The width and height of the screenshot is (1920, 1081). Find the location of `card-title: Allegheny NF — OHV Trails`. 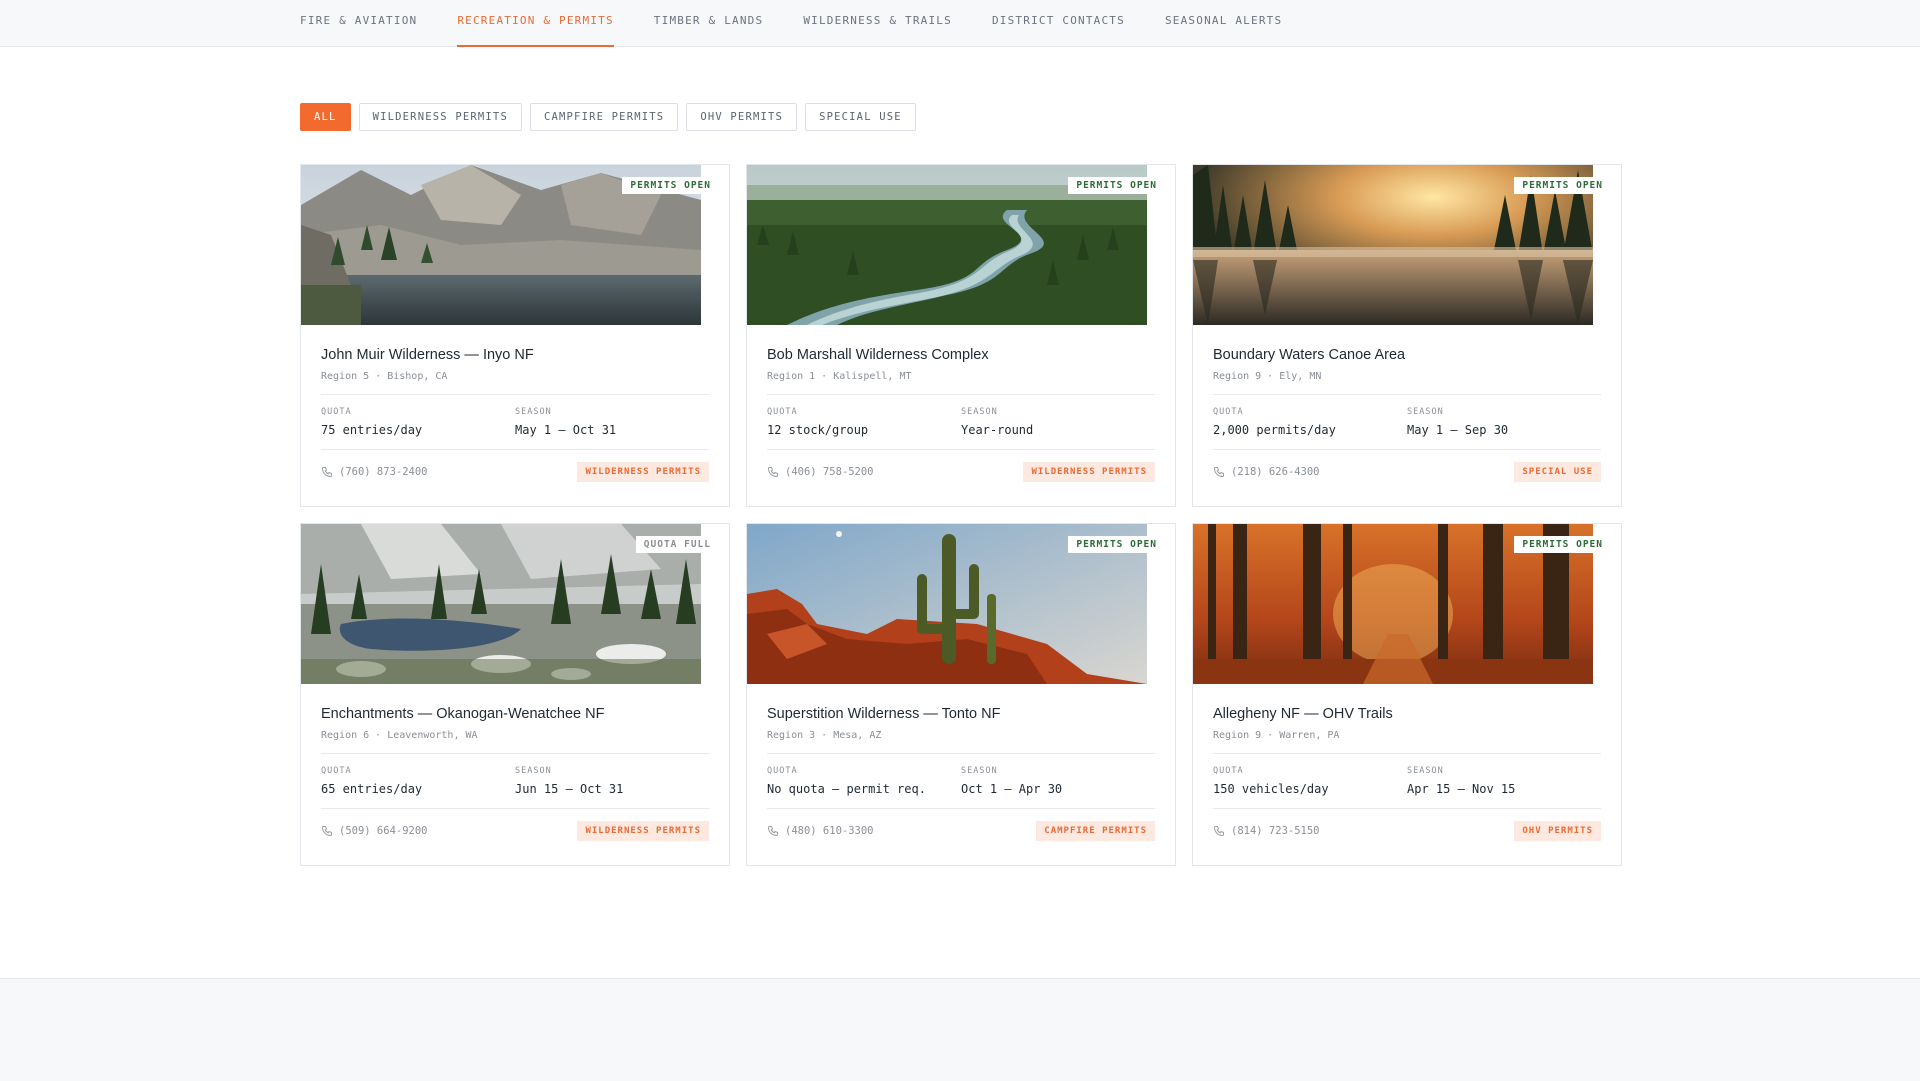

card-title: Allegheny NF — OHV Trails is located at coordinates (1407, 714).